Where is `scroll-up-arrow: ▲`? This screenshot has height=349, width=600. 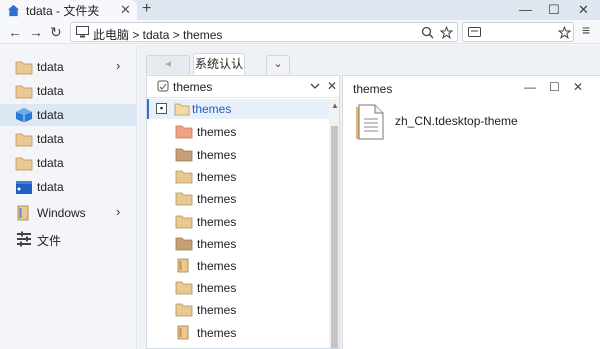 scroll-up-arrow: ▲ is located at coordinates (335, 105).